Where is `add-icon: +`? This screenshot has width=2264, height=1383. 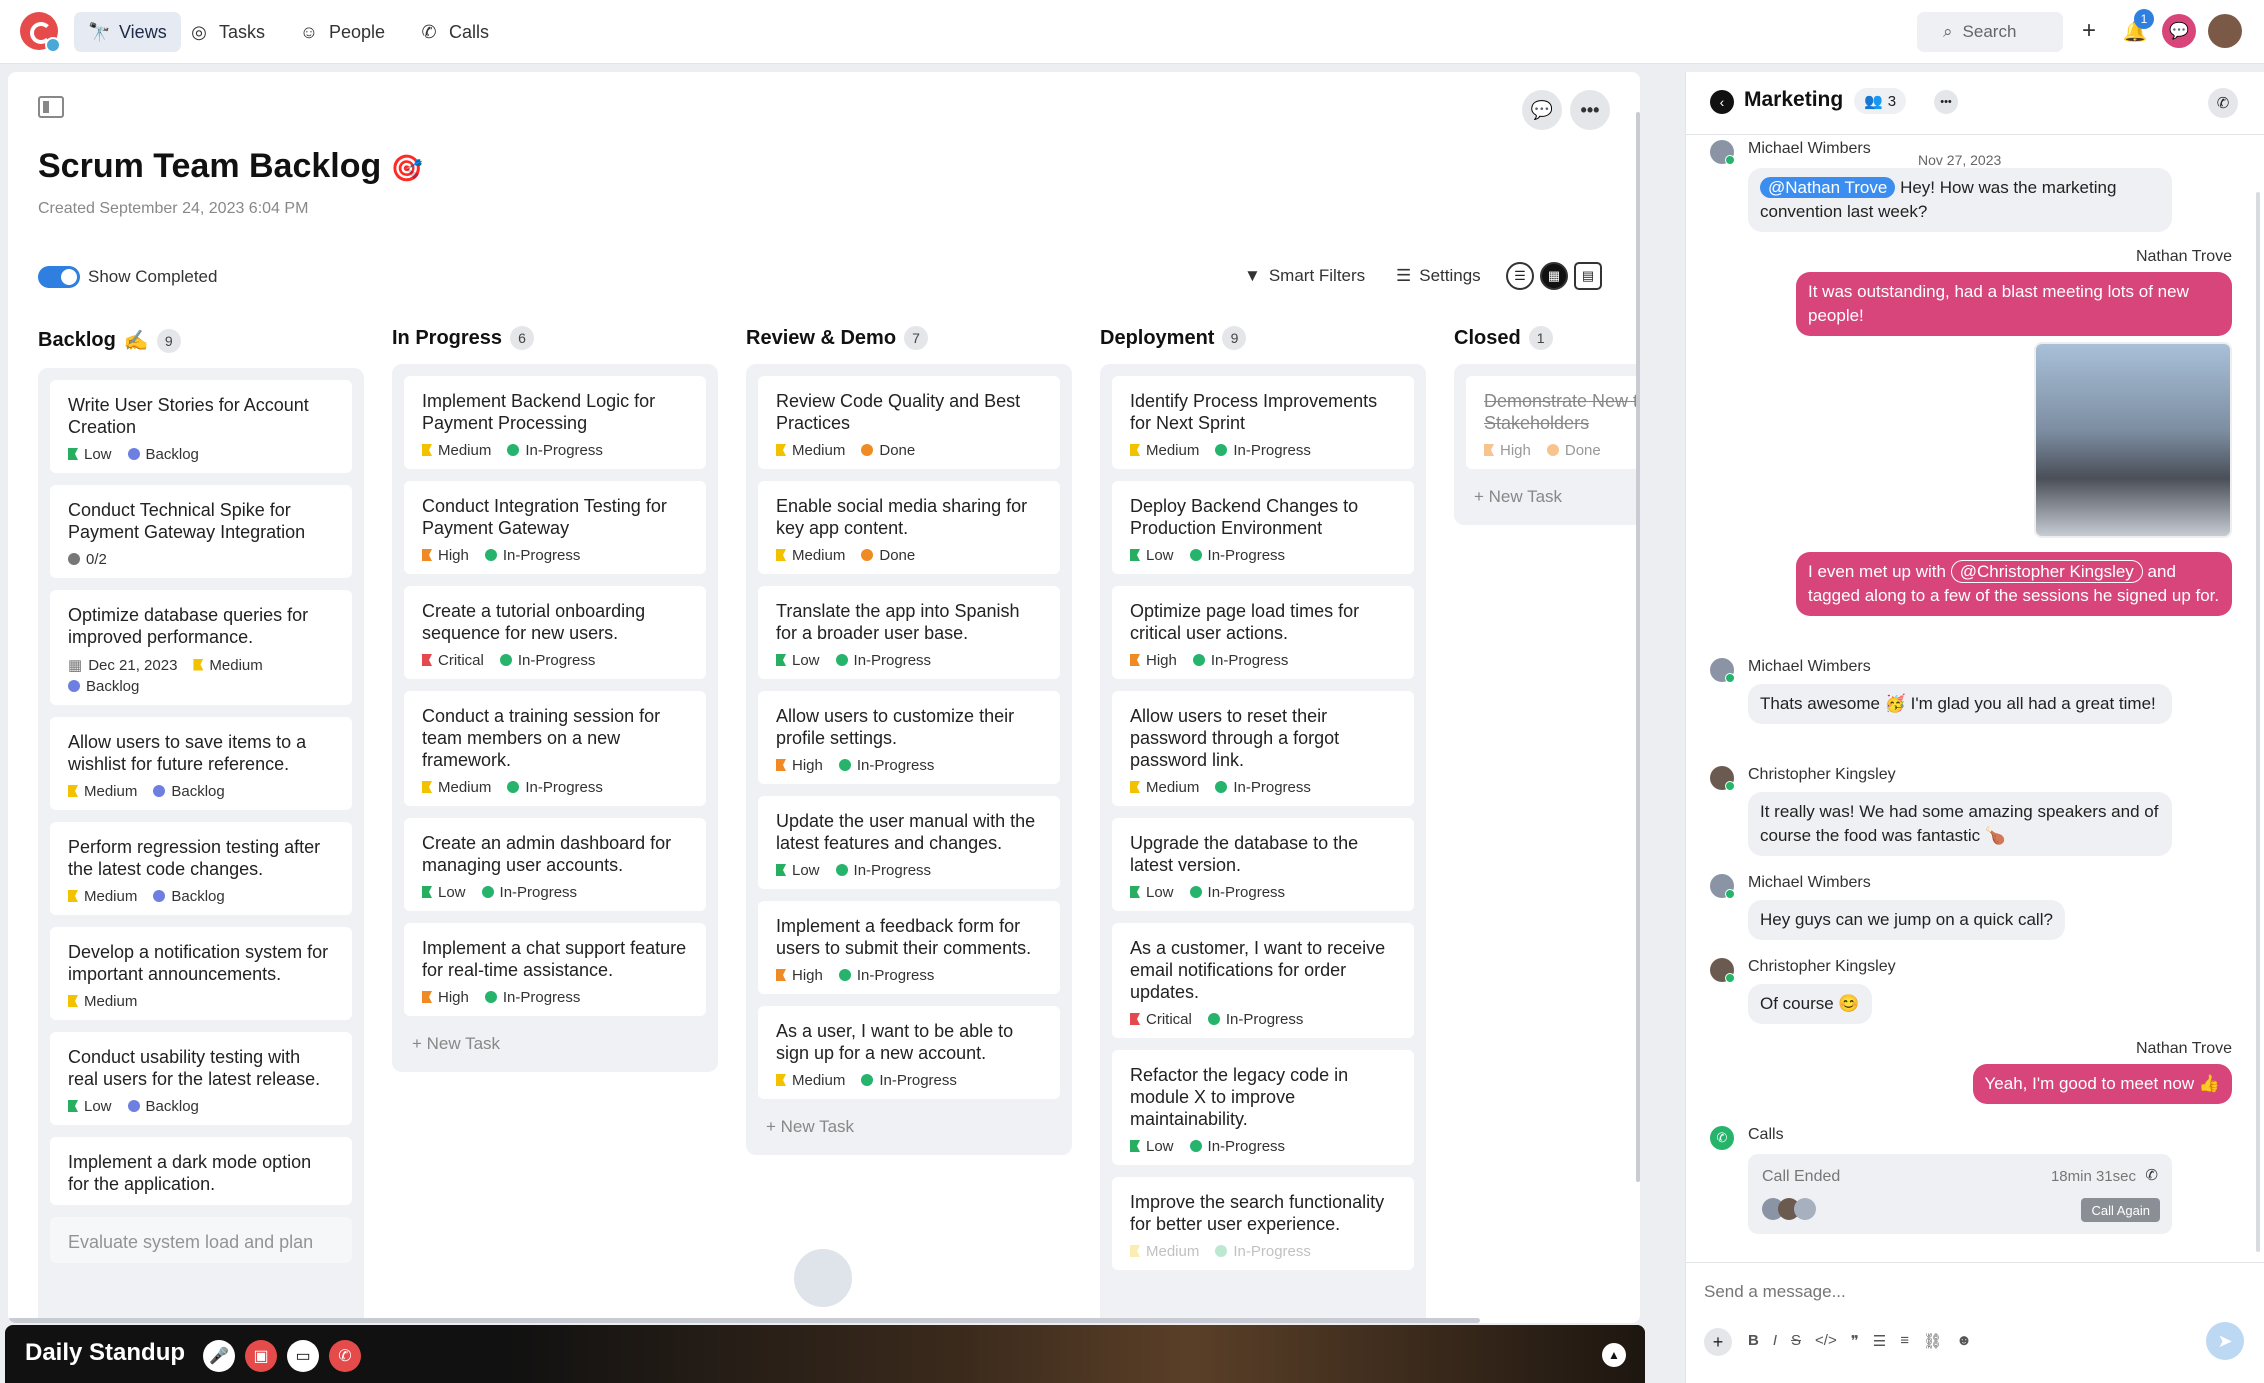
add-icon: + is located at coordinates (2089, 31).